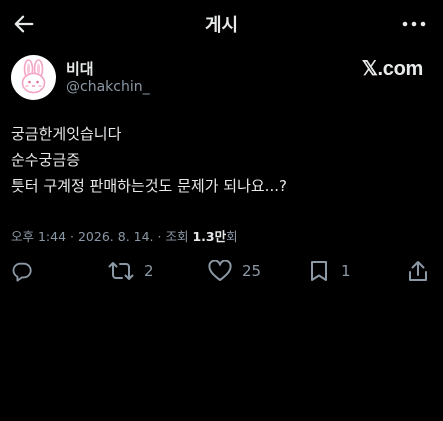  I want to click on tweet-time: 오후 1:44, so click(38, 236).